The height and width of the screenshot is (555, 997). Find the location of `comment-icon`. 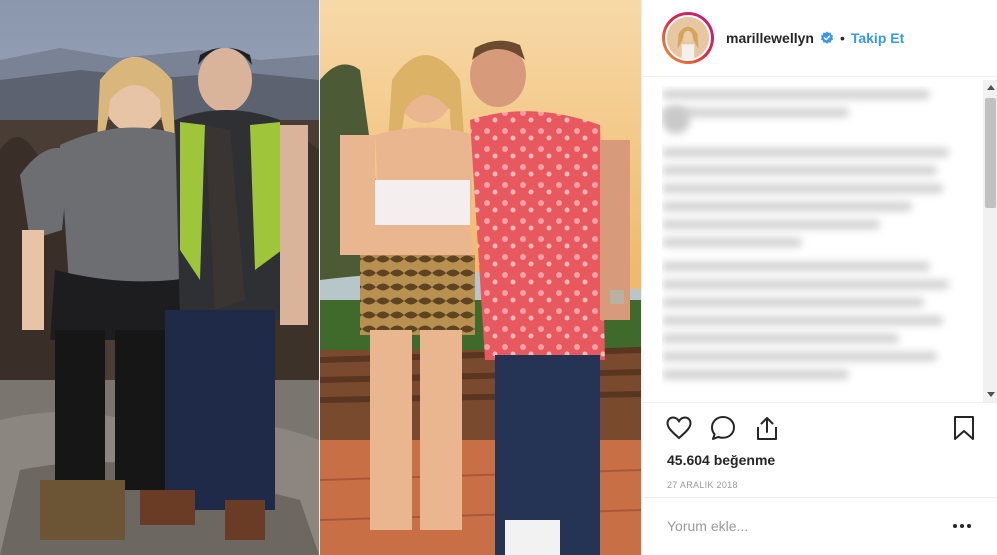

comment-icon is located at coordinates (723, 428).